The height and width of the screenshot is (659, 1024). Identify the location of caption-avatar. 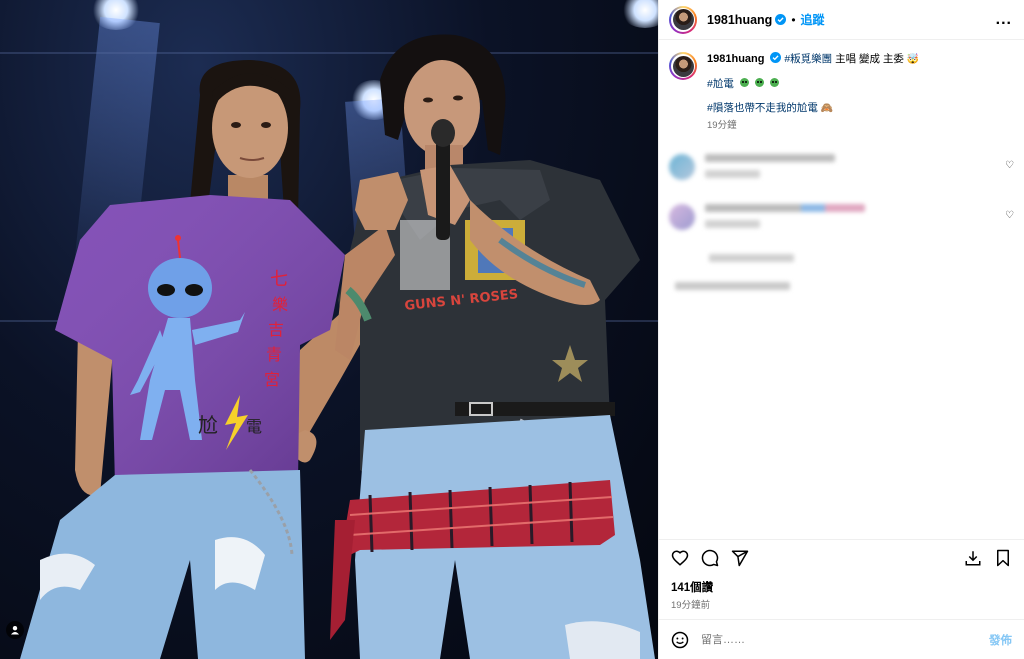
(683, 66).